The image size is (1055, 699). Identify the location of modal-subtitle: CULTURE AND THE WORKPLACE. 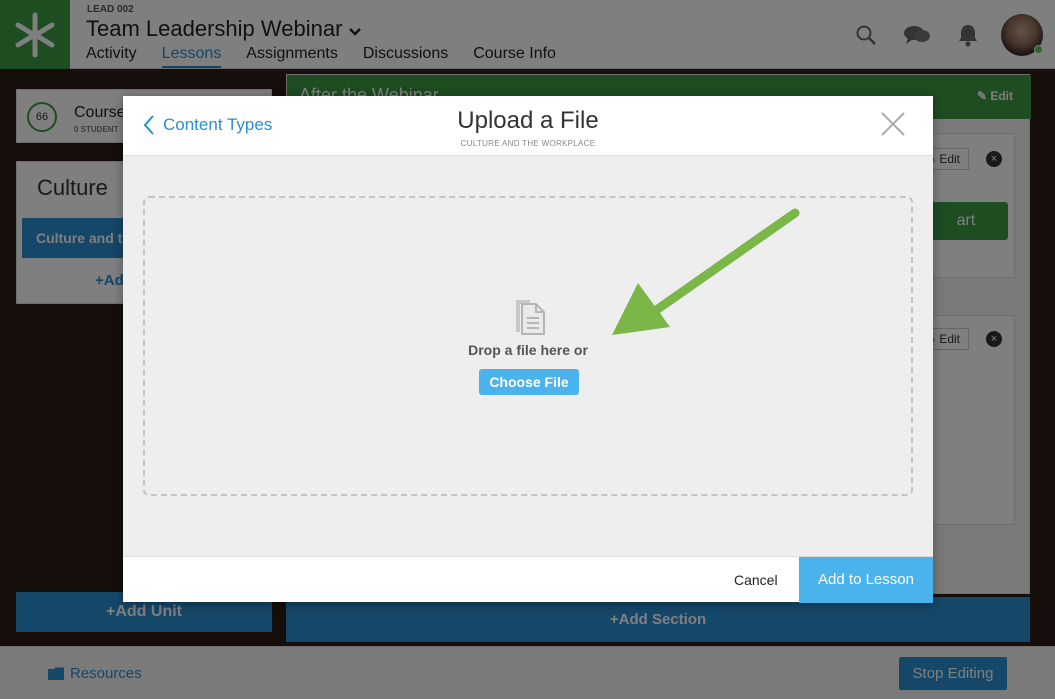
(528, 143).